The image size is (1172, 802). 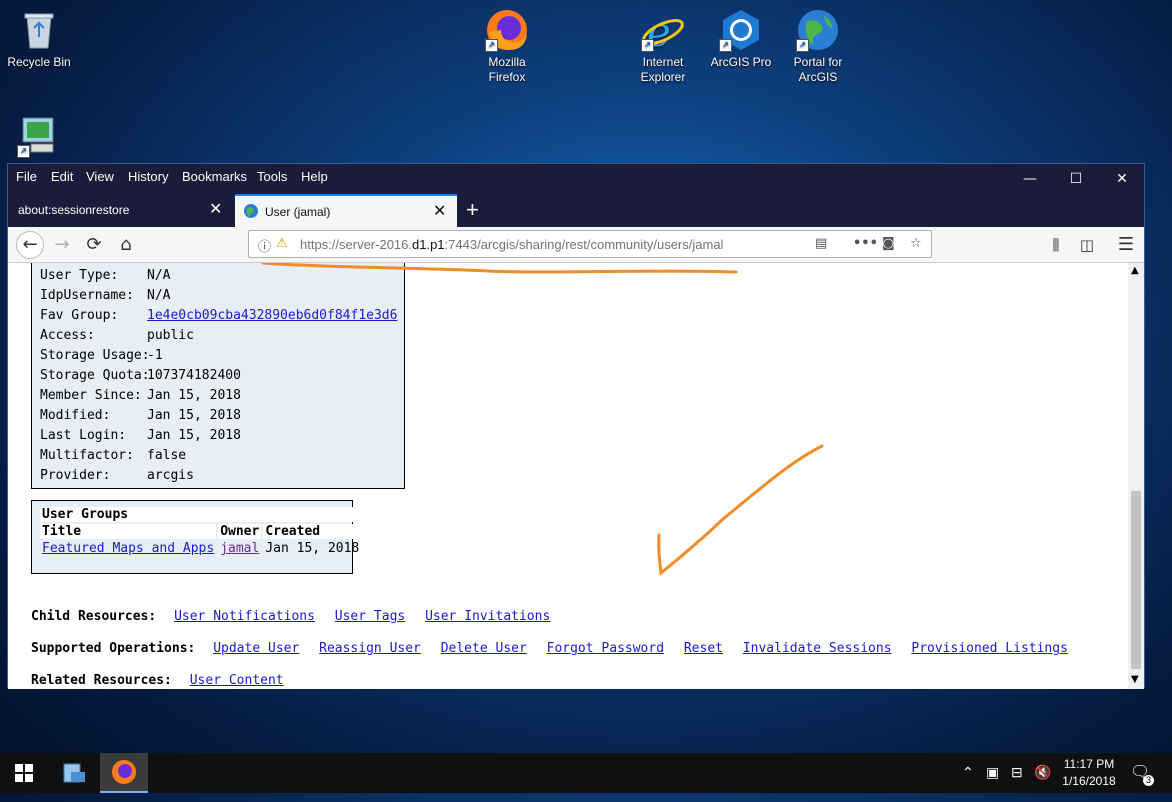 I want to click on clock-date: 1/16/2018, so click(x=1089, y=781).